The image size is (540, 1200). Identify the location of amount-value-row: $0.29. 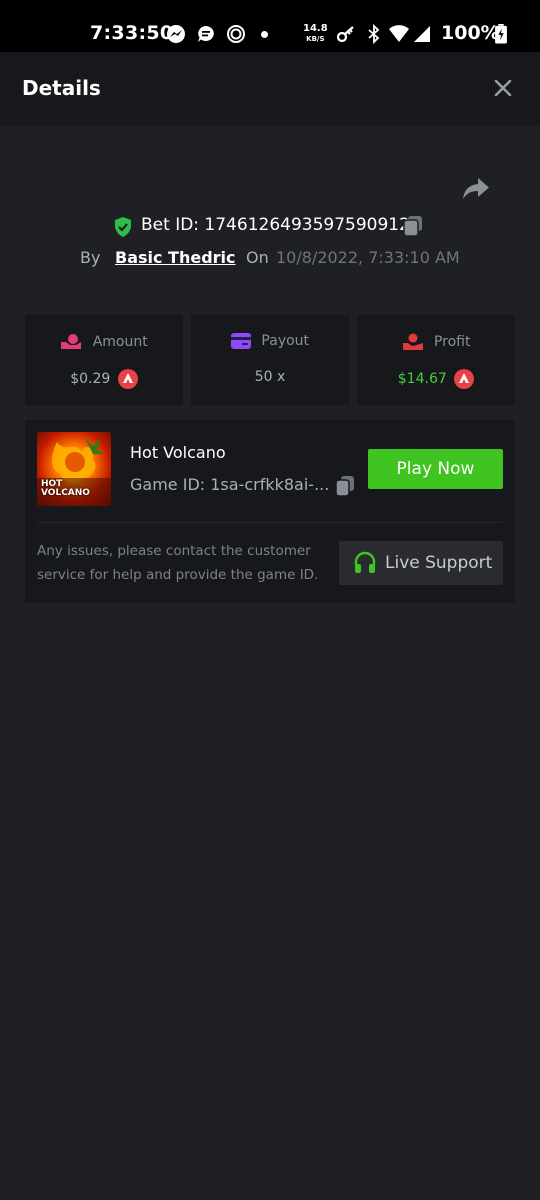
(104, 379).